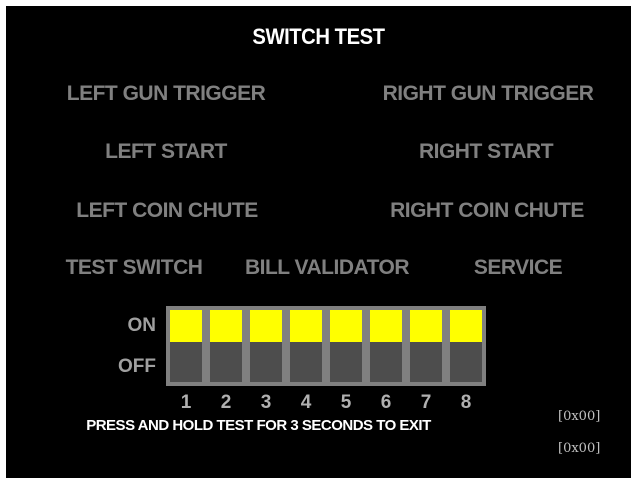  I want to click on dip-switch-number: 6, so click(386, 402).